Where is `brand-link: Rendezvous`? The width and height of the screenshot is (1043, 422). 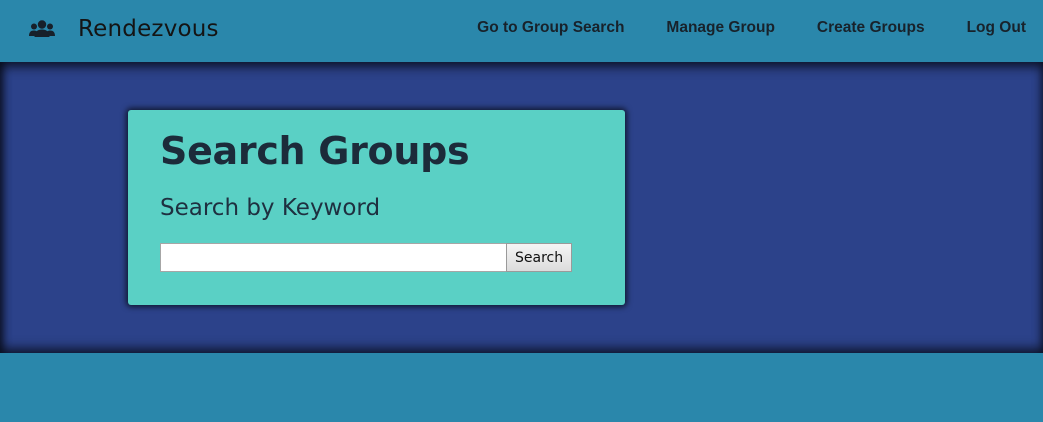
brand-link: Rendezvous is located at coordinates (124, 29).